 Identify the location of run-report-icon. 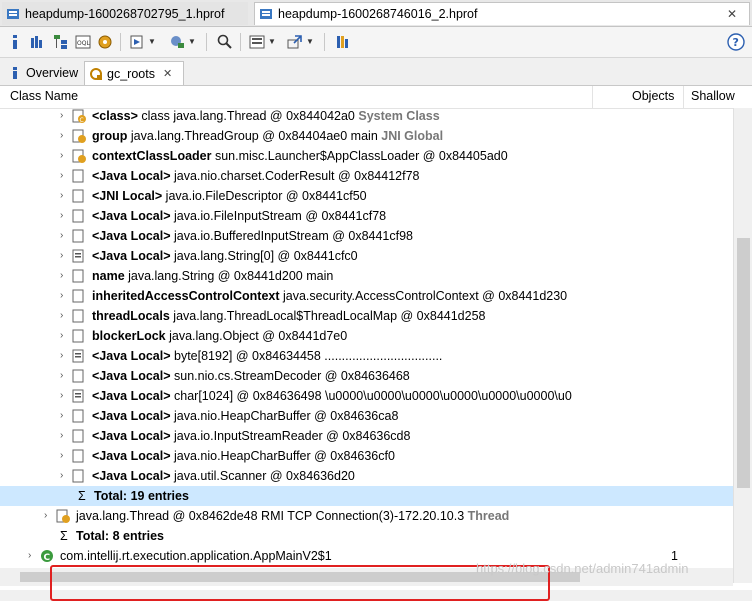
(137, 42).